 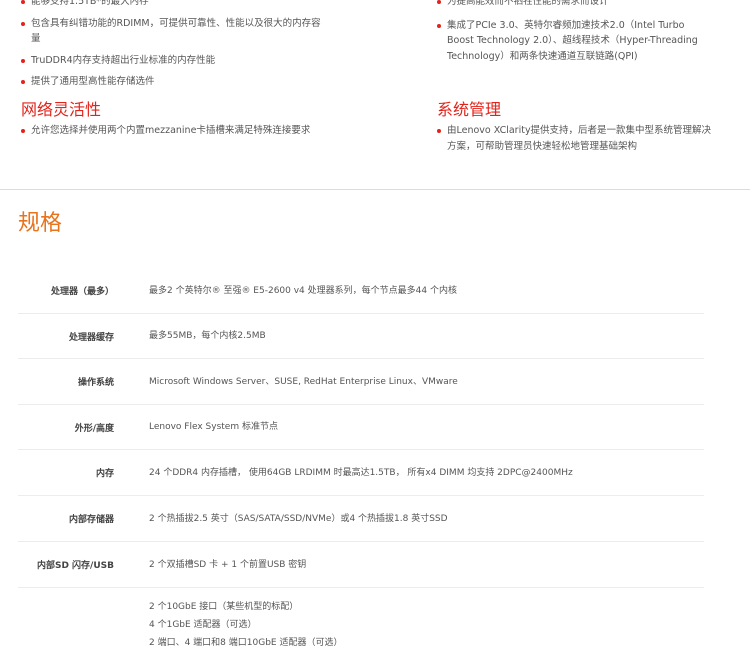 What do you see at coordinates (574, 5) in the screenshot?
I see `feature-bullet: 为提高能效而不牺牲性能的需求而设计` at bounding box center [574, 5].